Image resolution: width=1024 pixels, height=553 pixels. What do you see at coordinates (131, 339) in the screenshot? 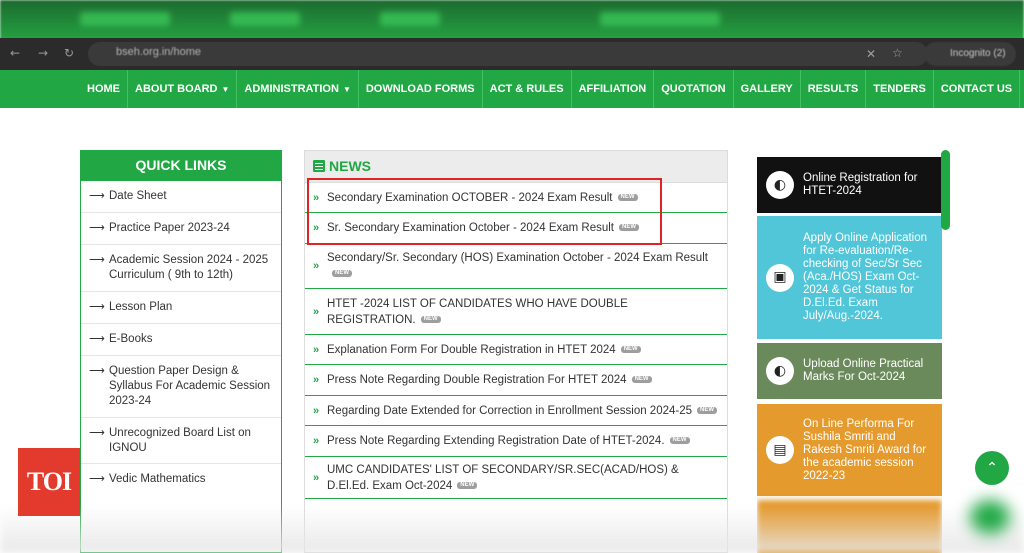
I see `quick-link-label: E-Books` at bounding box center [131, 339].